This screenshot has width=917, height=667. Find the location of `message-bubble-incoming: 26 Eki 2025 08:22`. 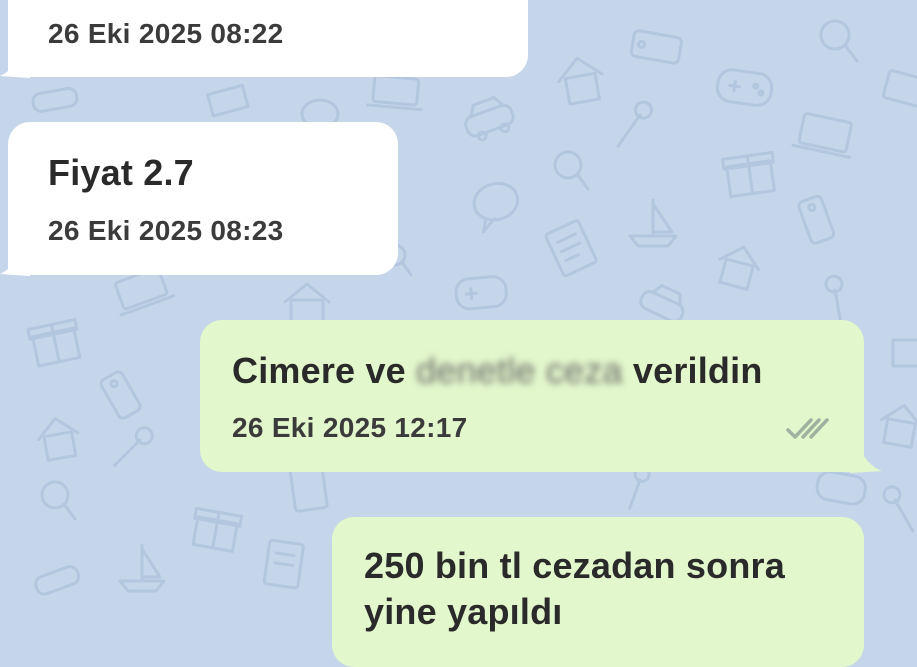

message-bubble-incoming: 26 Eki 2025 08:22 is located at coordinates (268, 38).